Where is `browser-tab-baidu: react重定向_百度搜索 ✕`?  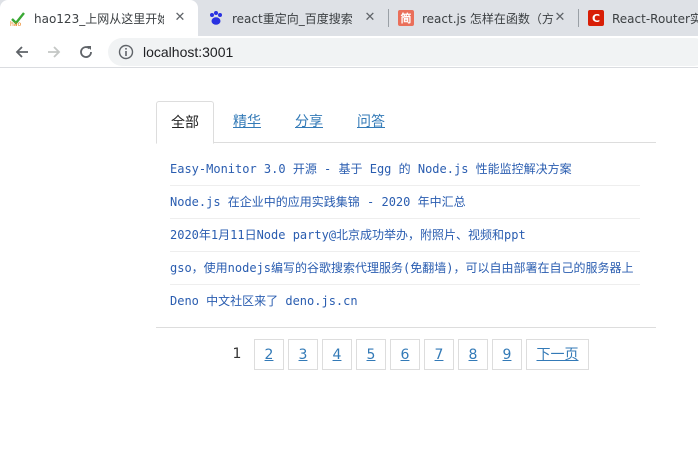 browser-tab-baidu: react重定向_百度搜索 ✕ is located at coordinates (293, 18).